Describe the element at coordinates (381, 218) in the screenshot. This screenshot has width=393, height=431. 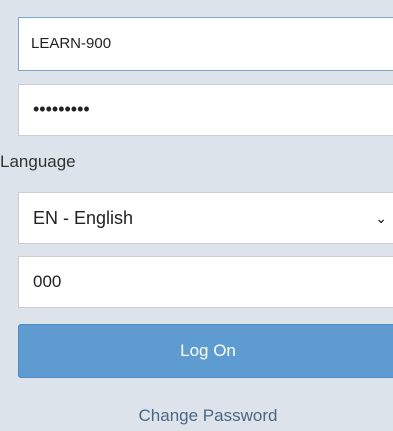
I see `chevron-down-icon: ⌄` at that location.